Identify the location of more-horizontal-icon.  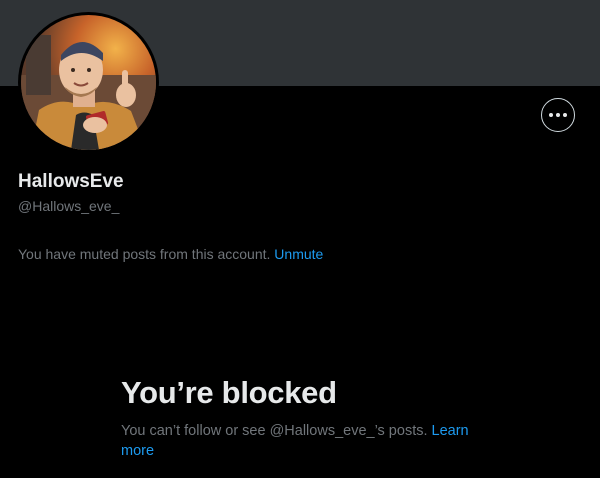
(558, 115).